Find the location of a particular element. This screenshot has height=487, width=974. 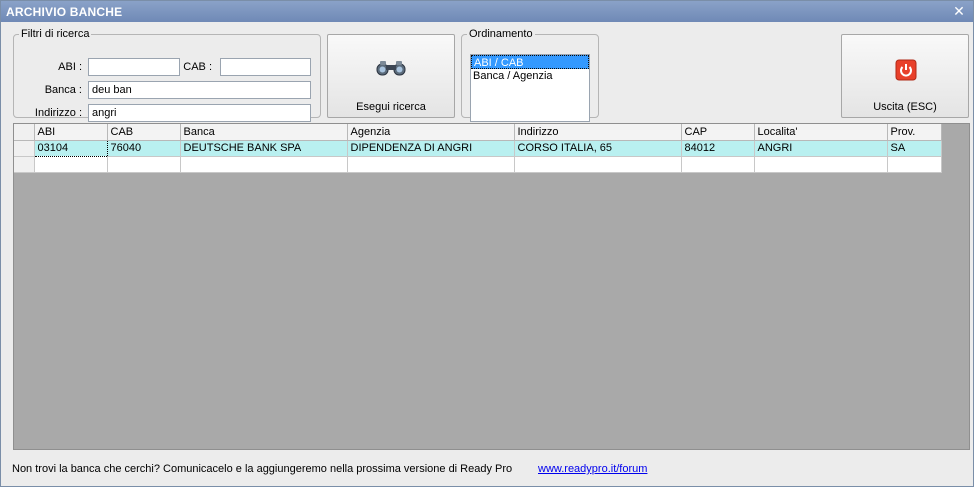

cell-prov: SA is located at coordinates (914, 148).